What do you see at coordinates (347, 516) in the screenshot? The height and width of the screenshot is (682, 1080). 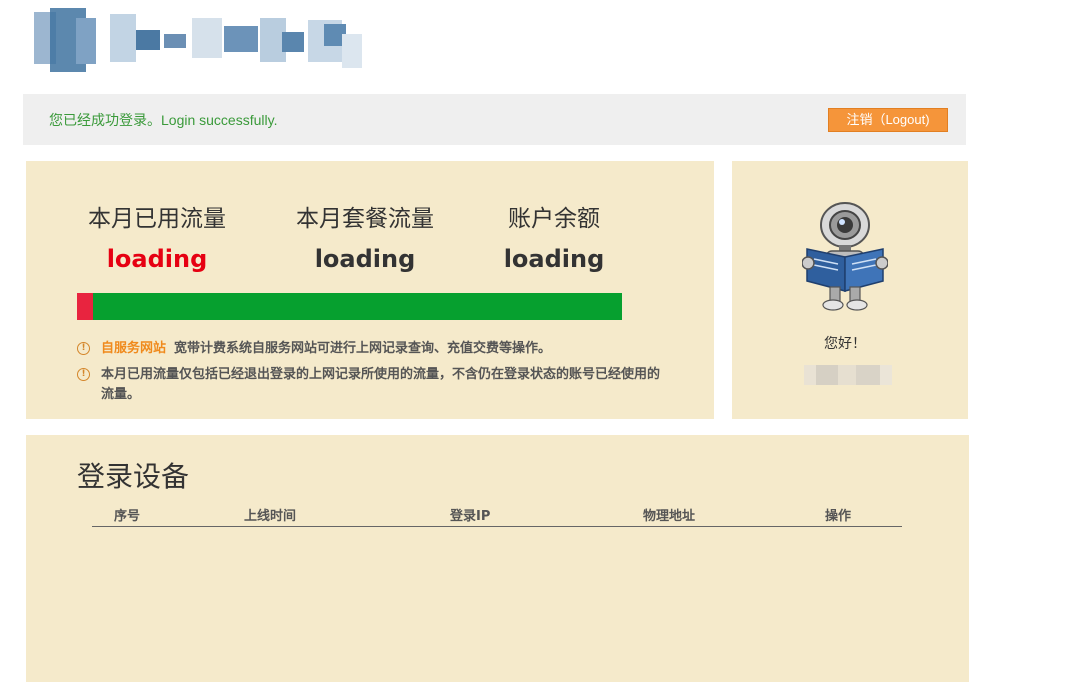 I see `column-online-time: 上线时间` at bounding box center [347, 516].